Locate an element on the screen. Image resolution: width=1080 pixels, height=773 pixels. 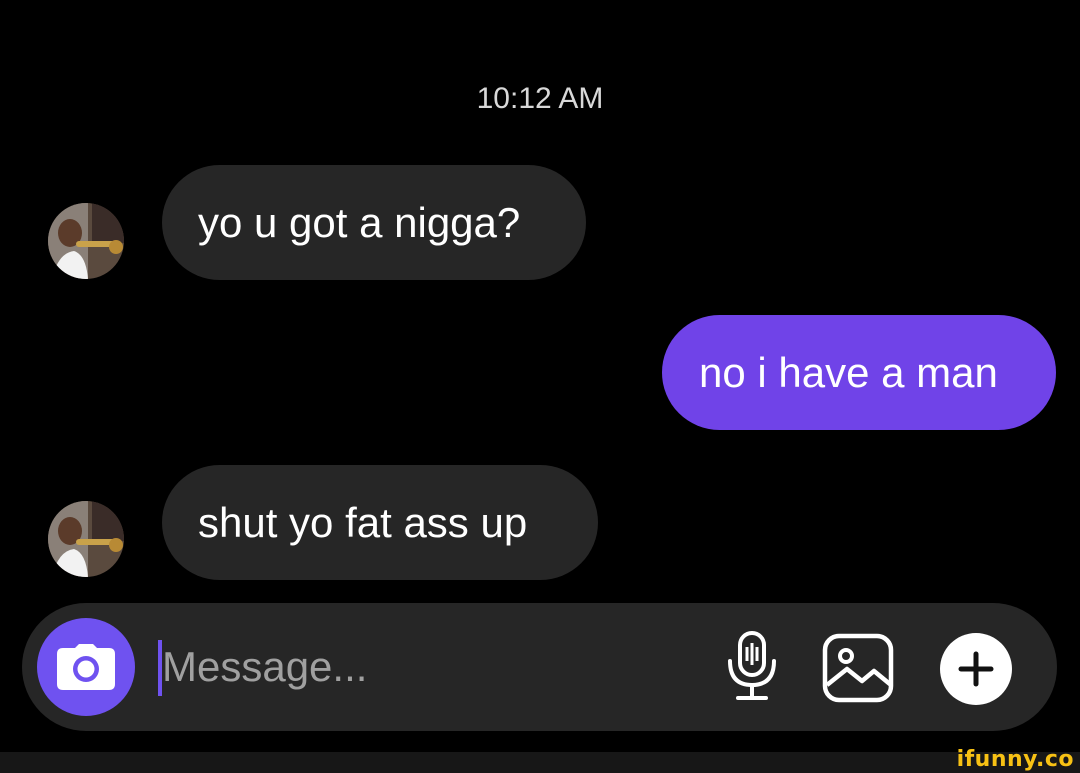
camera-button is located at coordinates (86, 667).